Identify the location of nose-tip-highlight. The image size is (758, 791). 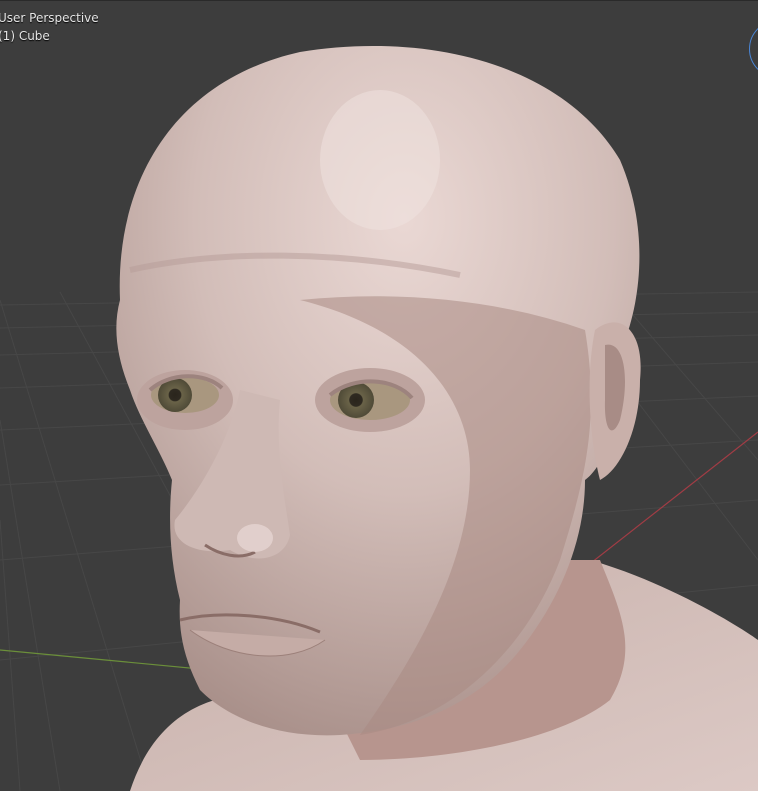
(255, 538).